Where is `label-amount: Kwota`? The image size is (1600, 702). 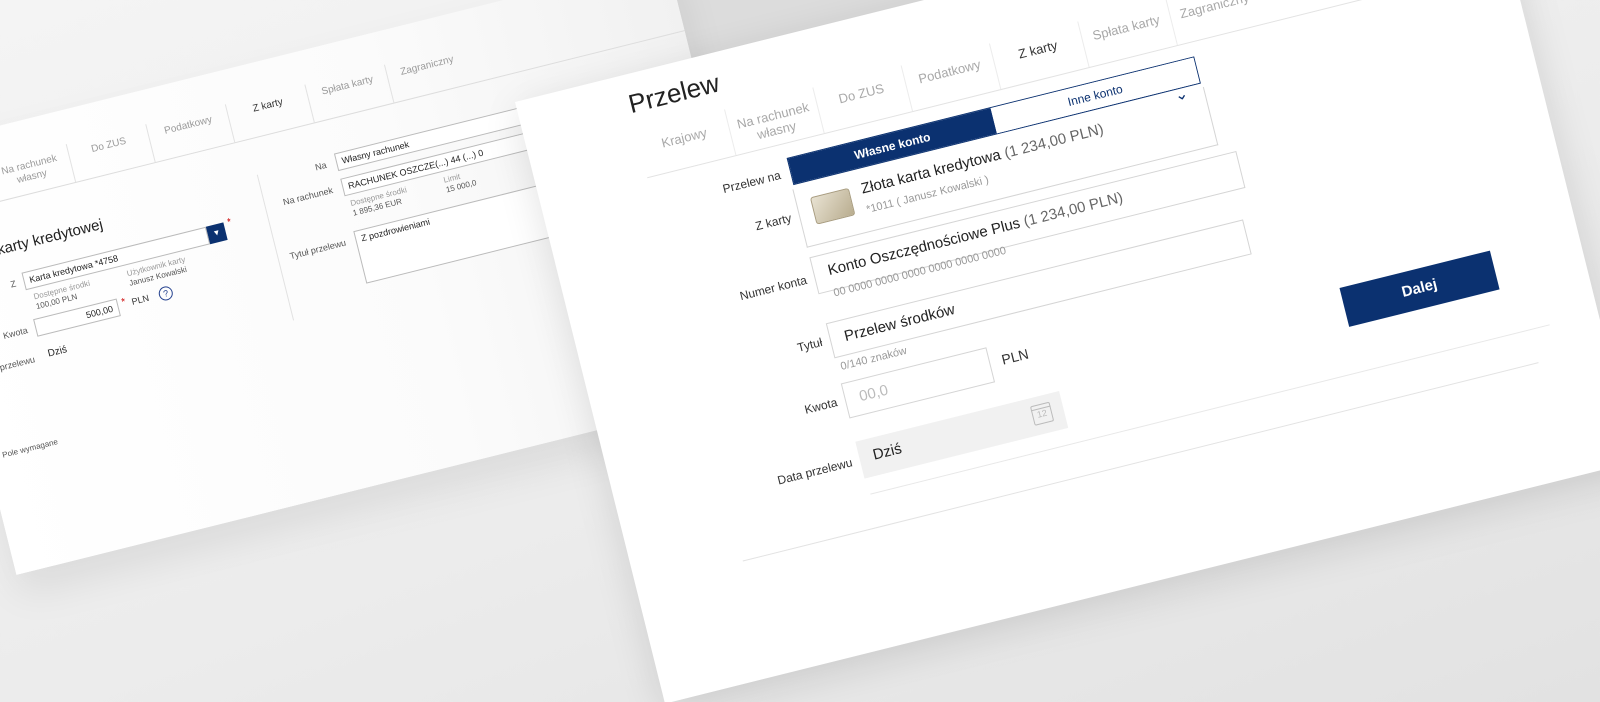
label-amount: Kwota is located at coordinates (821, 406).